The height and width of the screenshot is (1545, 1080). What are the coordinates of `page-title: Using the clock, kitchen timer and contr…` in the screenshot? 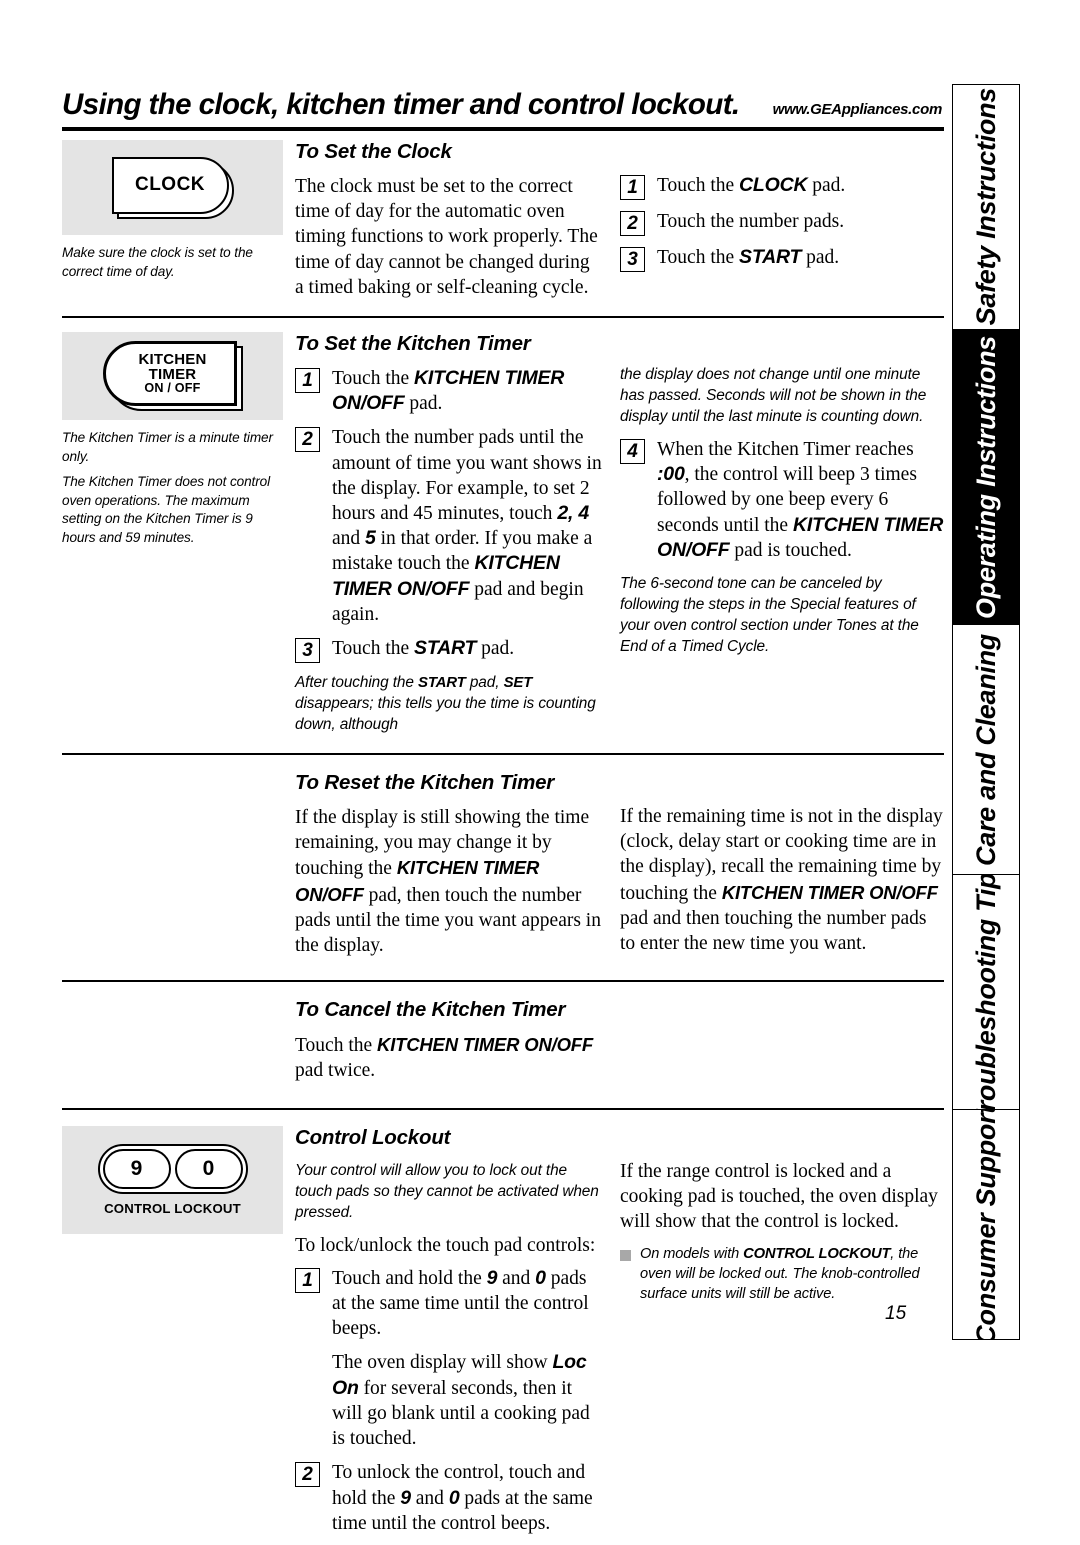 It's located at (401, 104).